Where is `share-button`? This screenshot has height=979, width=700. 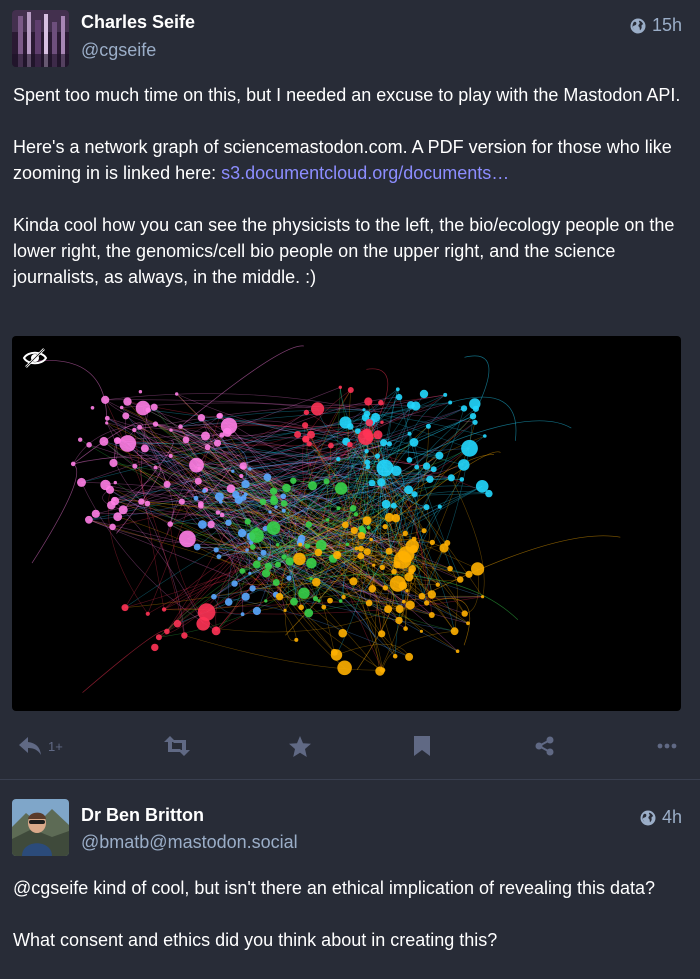 share-button is located at coordinates (545, 746).